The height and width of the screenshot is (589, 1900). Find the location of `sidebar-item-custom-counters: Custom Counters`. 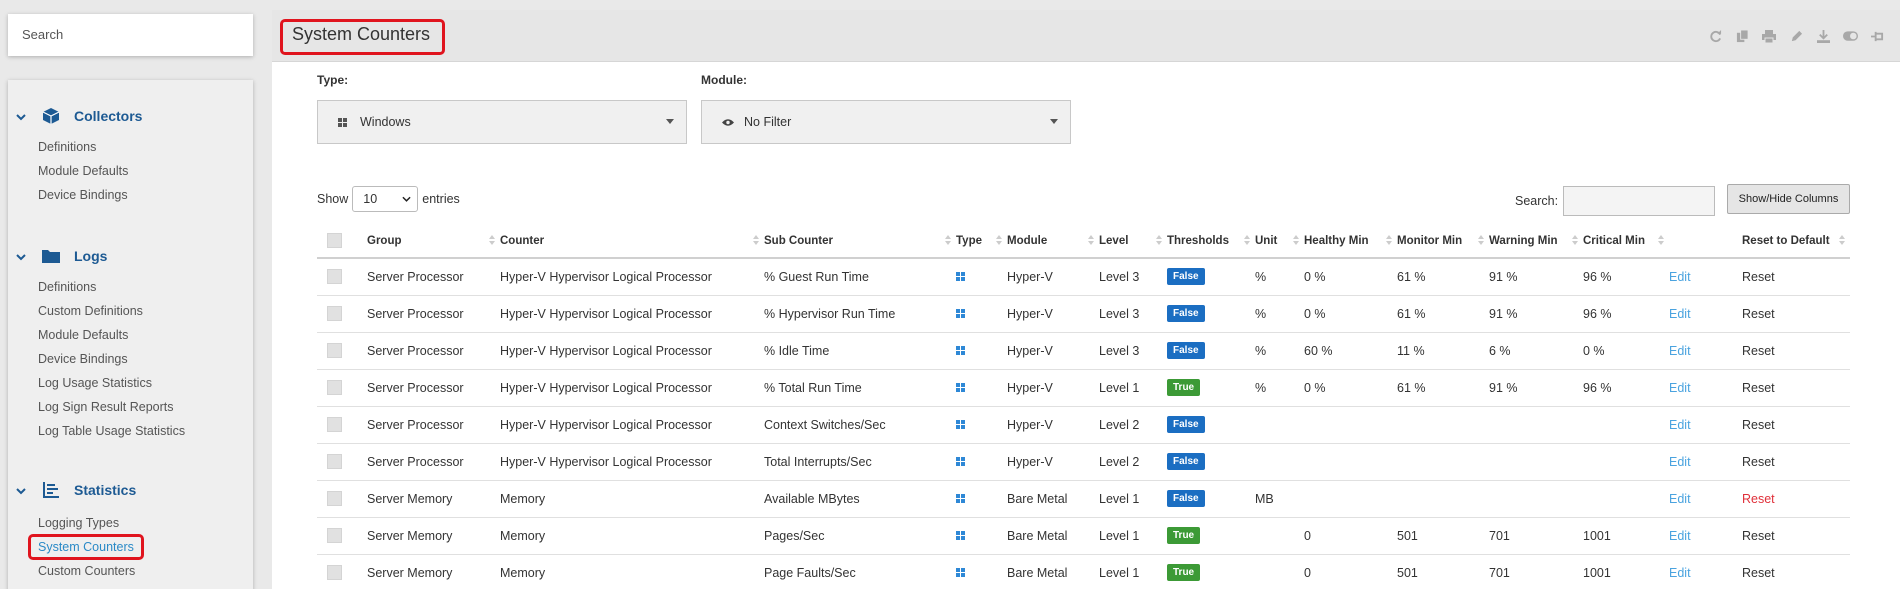

sidebar-item-custom-counters: Custom Counters is located at coordinates (86, 571).